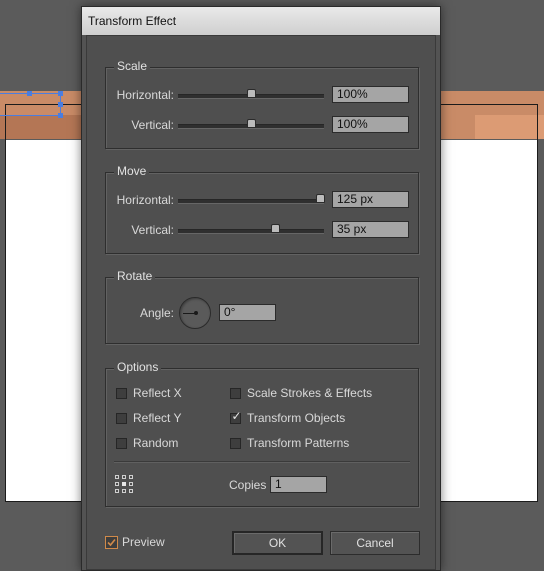 The height and width of the screenshot is (571, 544). What do you see at coordinates (132, 21) in the screenshot?
I see `dialog-title: Transform Effect` at bounding box center [132, 21].